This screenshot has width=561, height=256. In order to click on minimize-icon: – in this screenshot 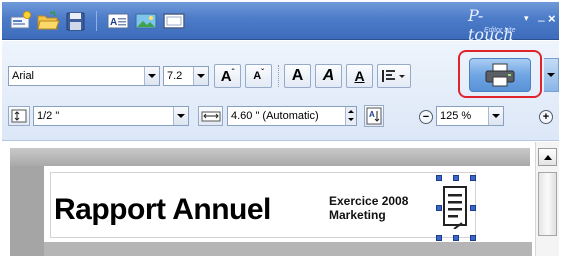, I will do `click(542, 20)`.